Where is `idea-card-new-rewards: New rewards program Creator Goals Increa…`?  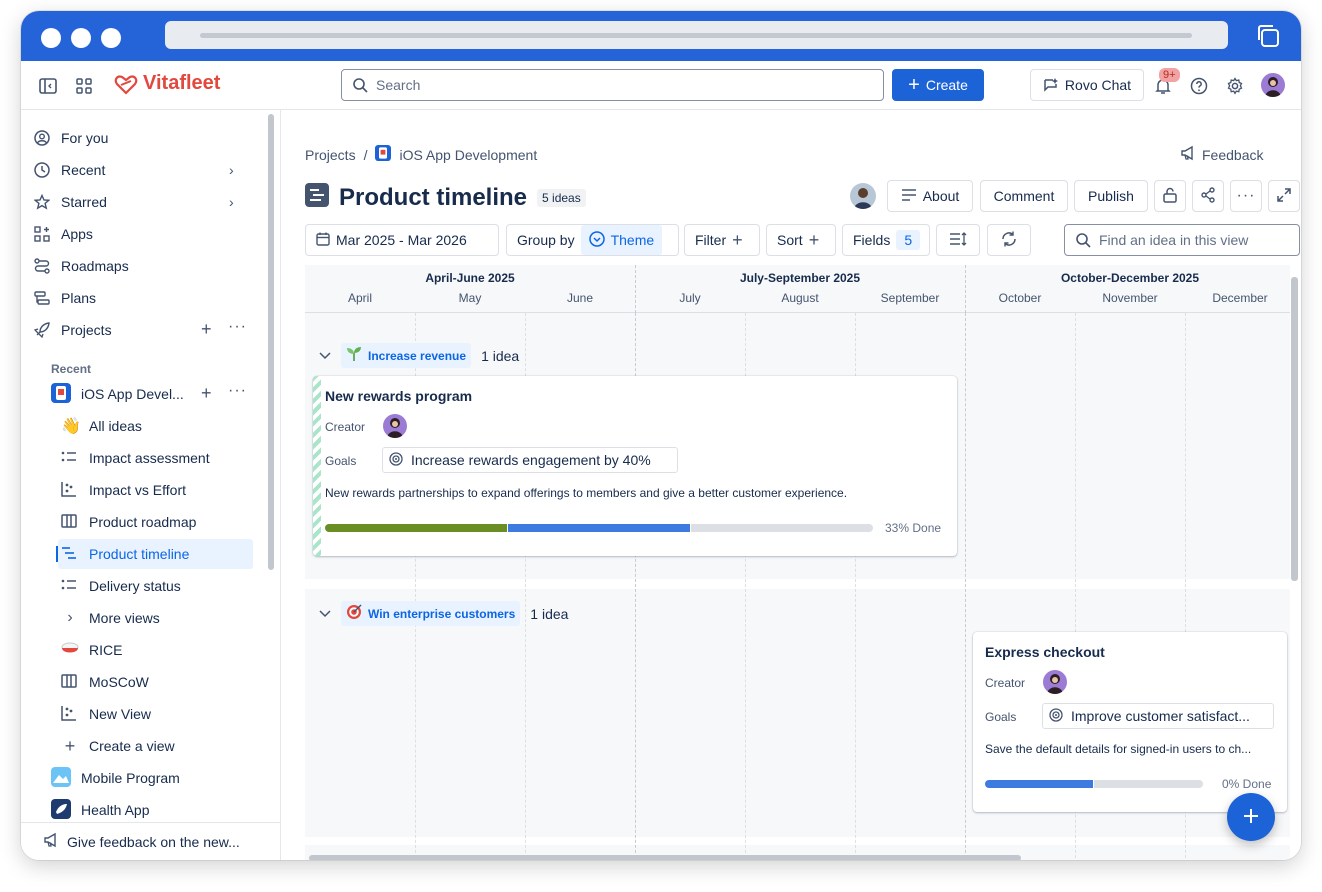
idea-card-new-rewards: New rewards program Creator Goals Increa… is located at coordinates (635, 466).